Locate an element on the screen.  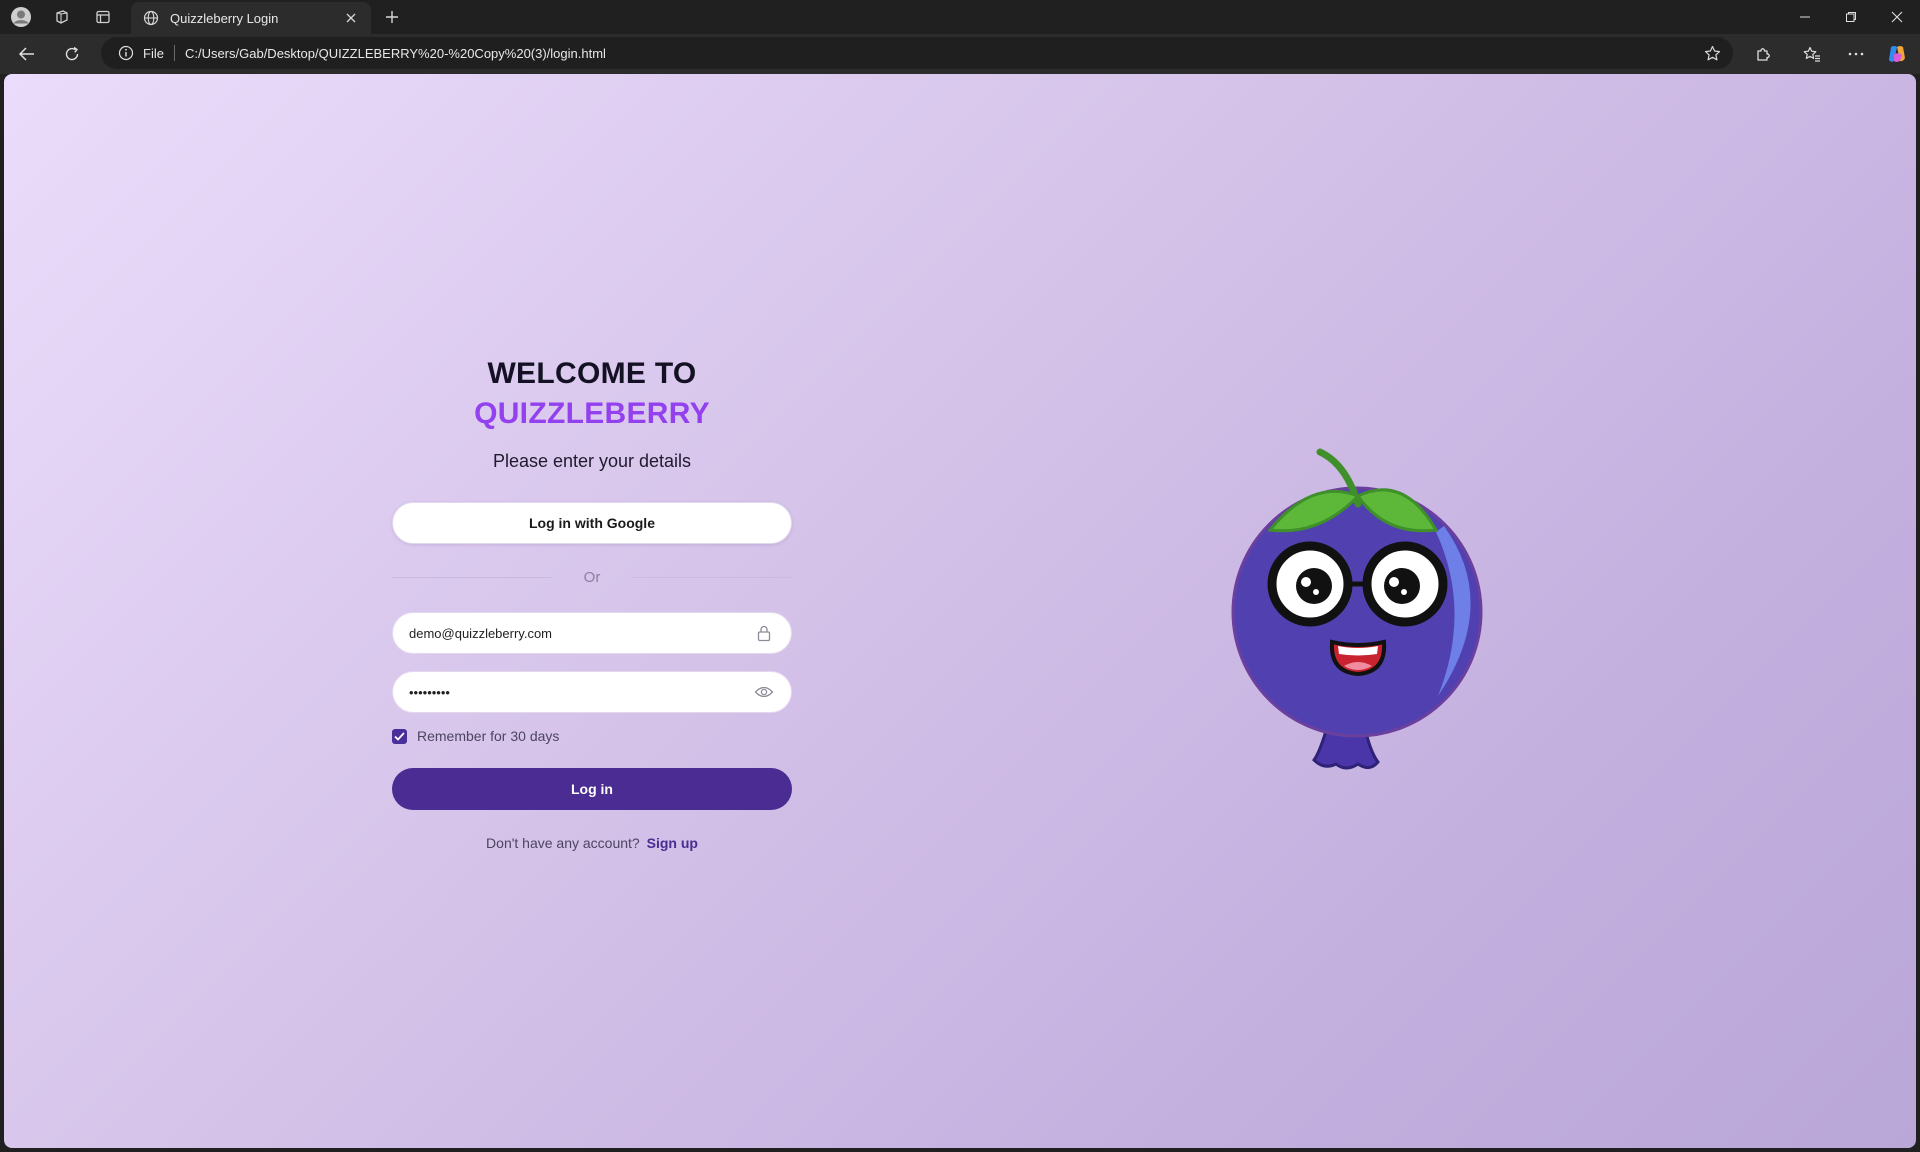
workspaces-icon is located at coordinates (62, 17).